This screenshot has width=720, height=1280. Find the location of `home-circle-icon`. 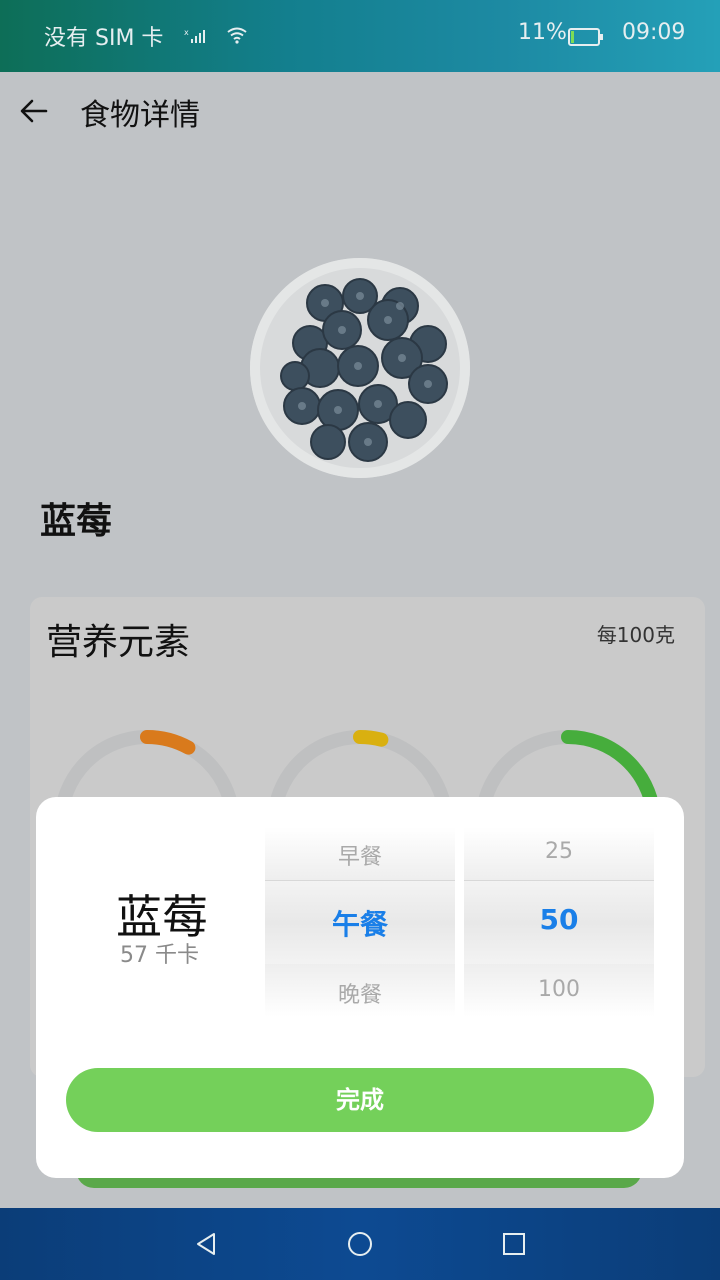

home-circle-icon is located at coordinates (360, 1244).